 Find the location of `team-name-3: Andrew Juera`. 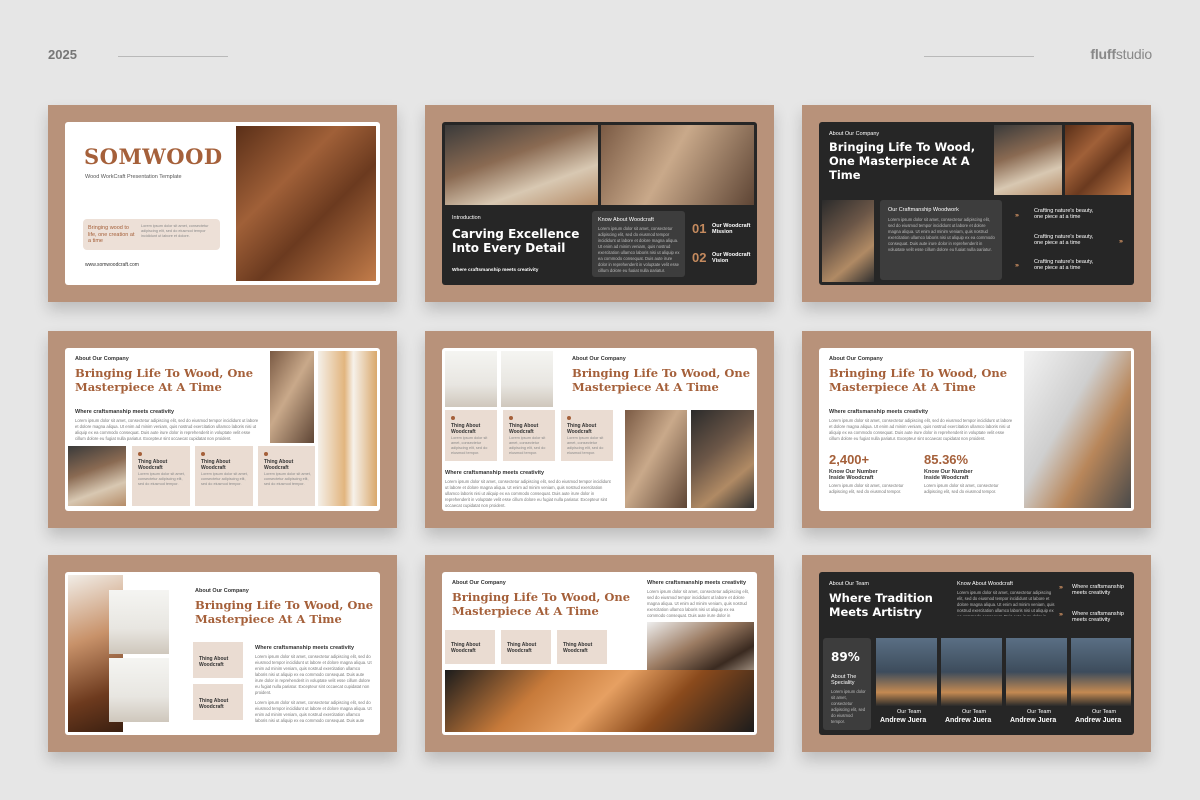

team-name-3: Andrew Juera is located at coordinates (1033, 720).